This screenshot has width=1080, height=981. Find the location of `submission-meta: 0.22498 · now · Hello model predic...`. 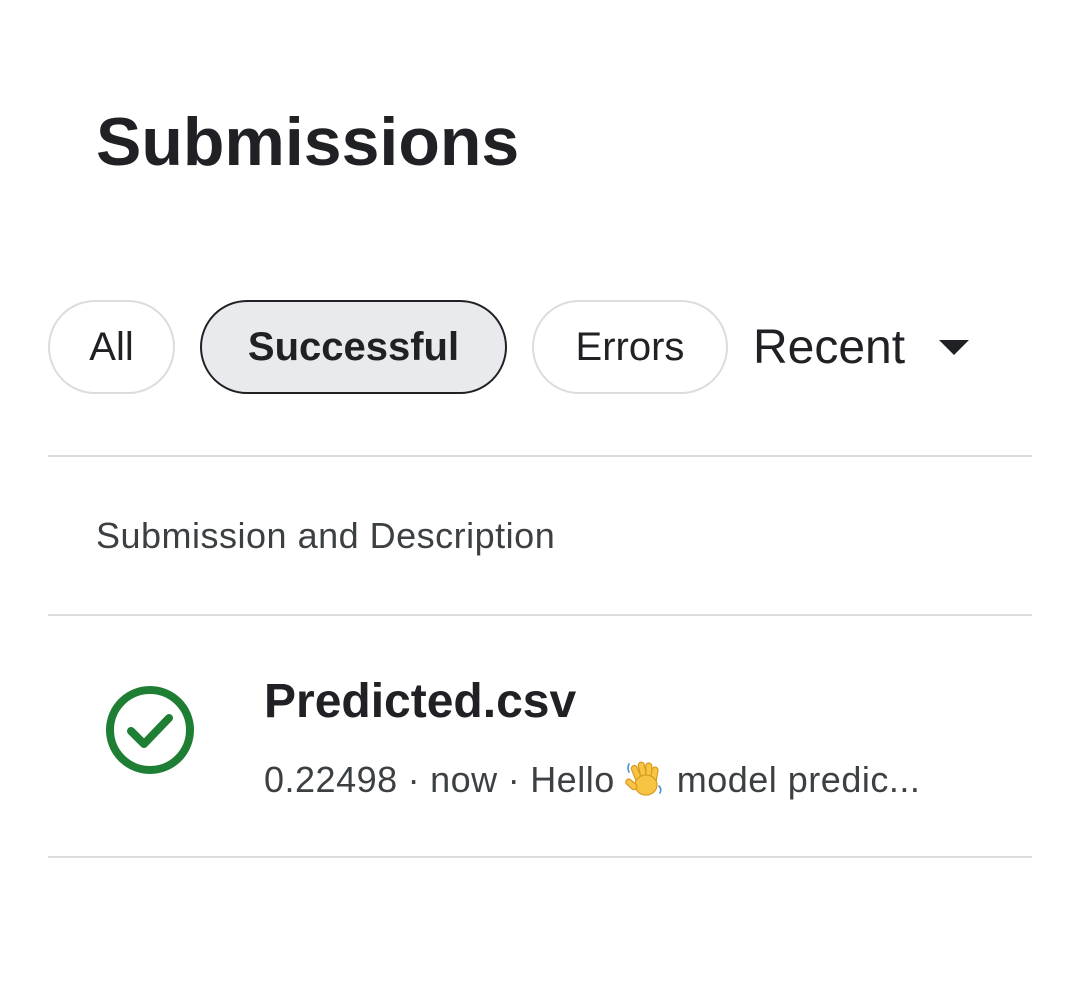

submission-meta: 0.22498 · now · Hello model predic... is located at coordinates (592, 780).